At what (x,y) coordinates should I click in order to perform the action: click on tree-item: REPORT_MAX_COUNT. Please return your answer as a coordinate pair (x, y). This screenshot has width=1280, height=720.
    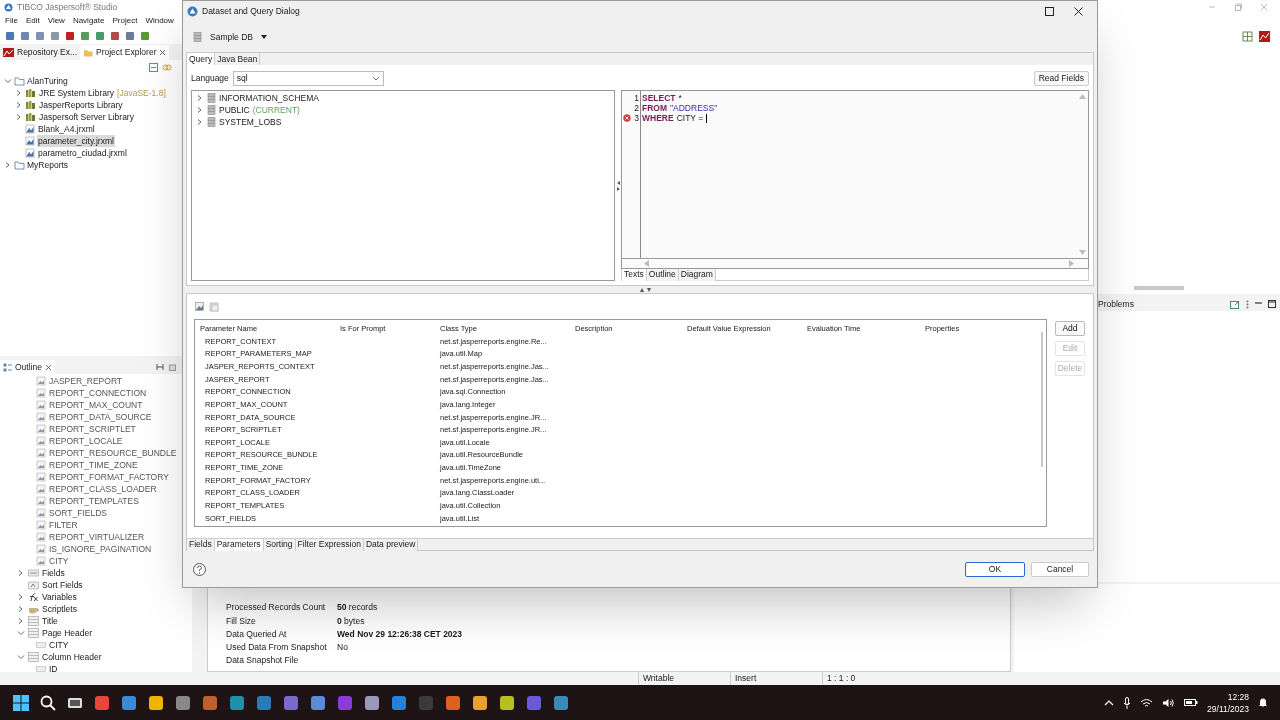
    Looking at the image, I should click on (96, 405).